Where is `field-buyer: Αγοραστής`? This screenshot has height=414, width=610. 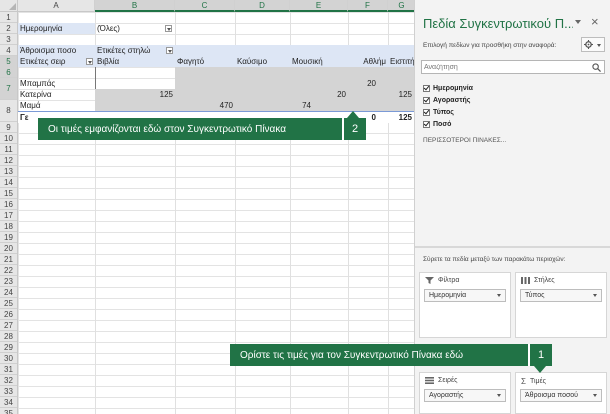
field-buyer: Αγοραστής is located at coordinates (446, 100).